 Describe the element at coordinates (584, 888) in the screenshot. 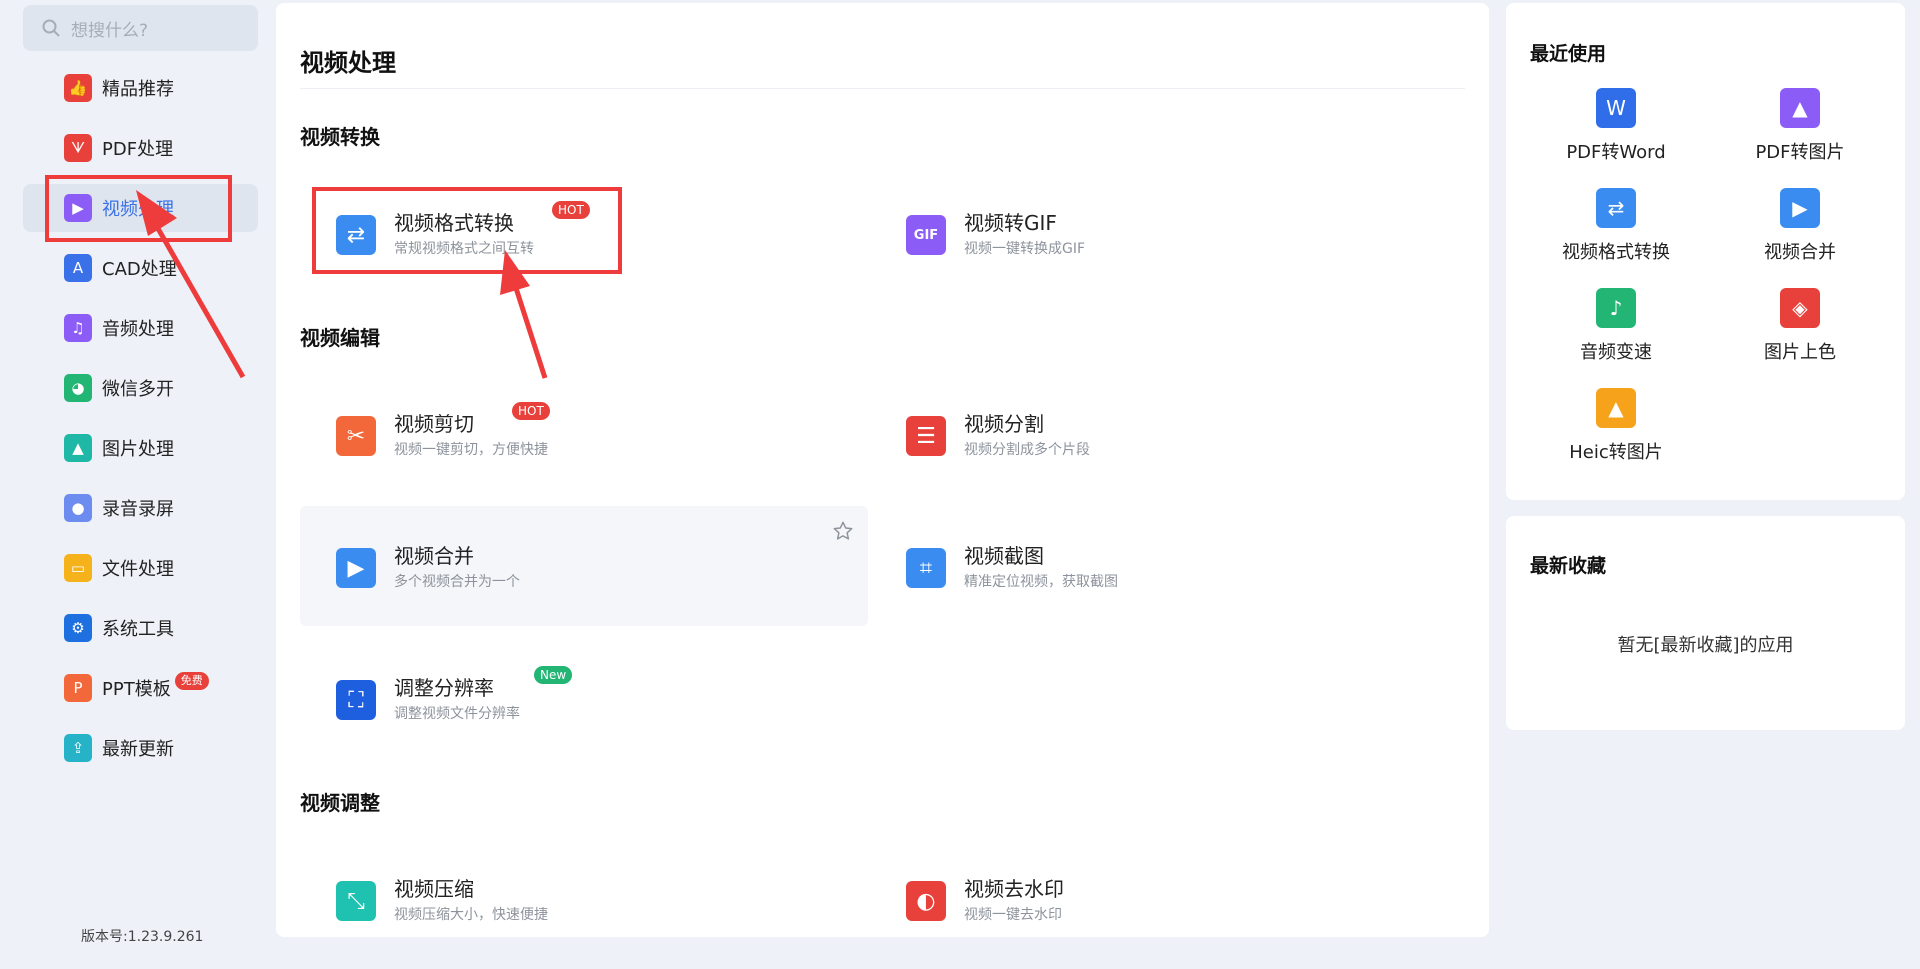

I see `tool-card-video-compress: ⤡ 视频压缩 视频压缩大小，快速便捷` at that location.